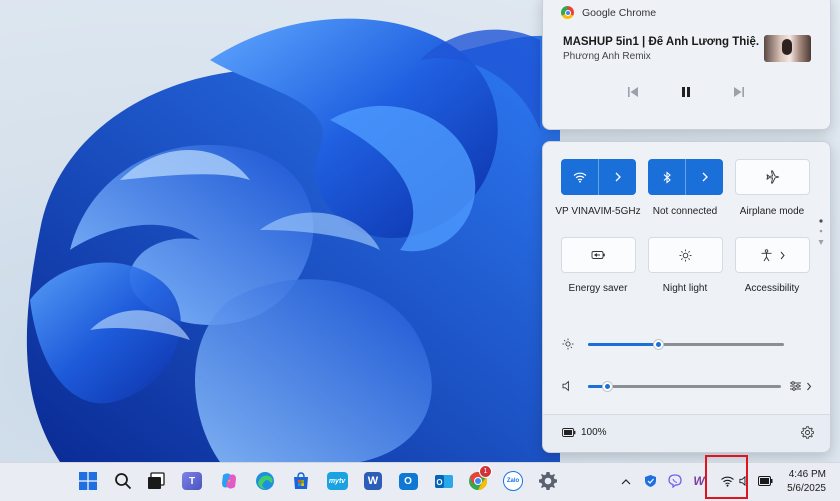  I want to click on outlook-icon: O, so click(408, 481).